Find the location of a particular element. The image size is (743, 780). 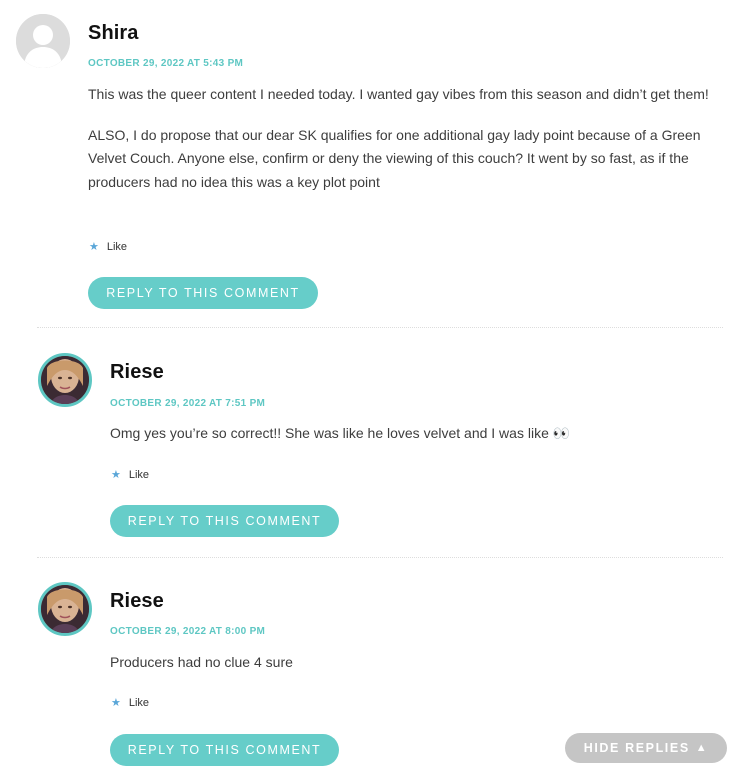

comment-author: Shira is located at coordinates (113, 33).